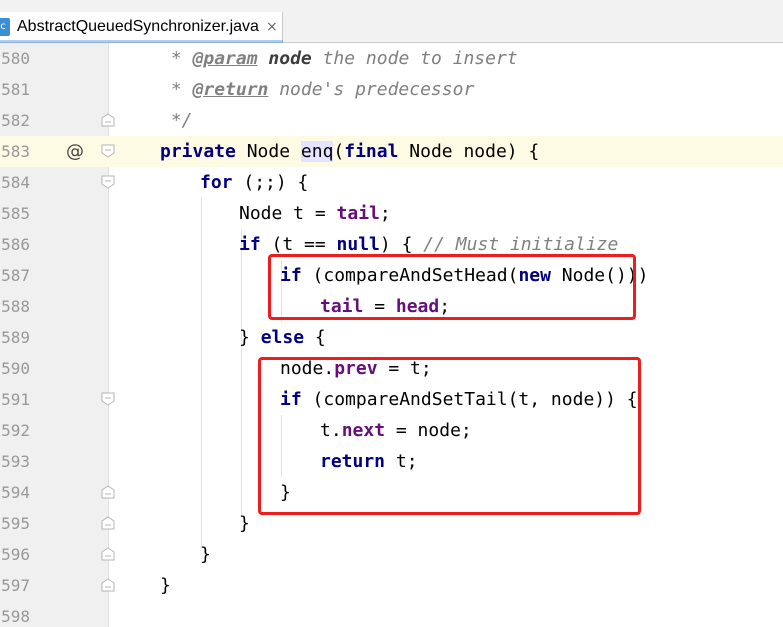  I want to click on java-class-icon: c, so click(5, 27).